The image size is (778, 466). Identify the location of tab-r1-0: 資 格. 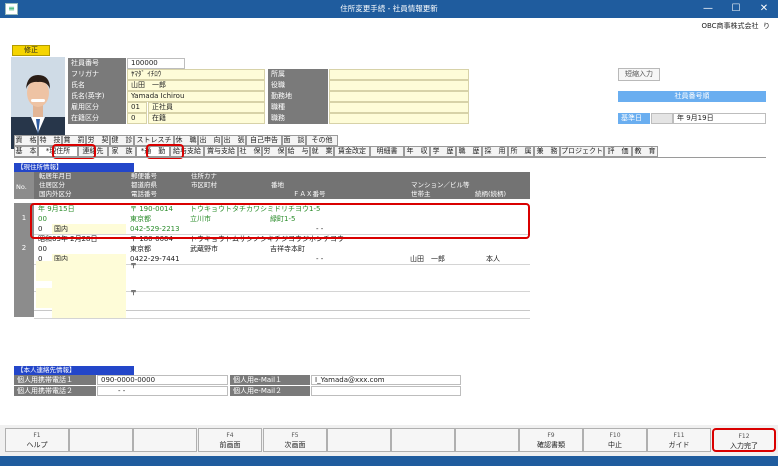
(26, 140).